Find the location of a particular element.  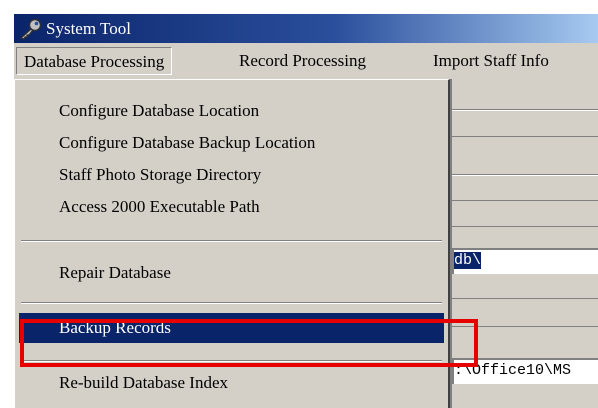

menu-import-staff-info: Import Staff Info is located at coordinates (491, 61).